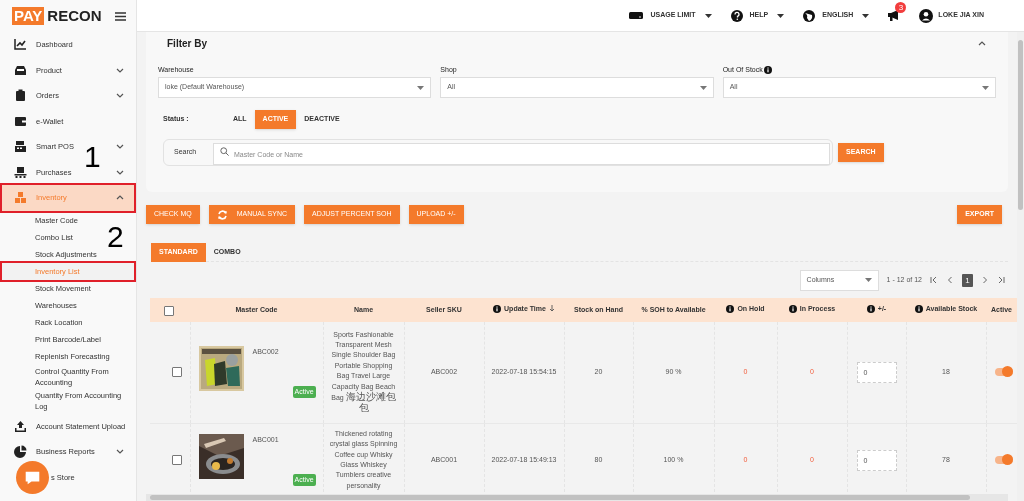  I want to click on search-icon, so click(224, 151).